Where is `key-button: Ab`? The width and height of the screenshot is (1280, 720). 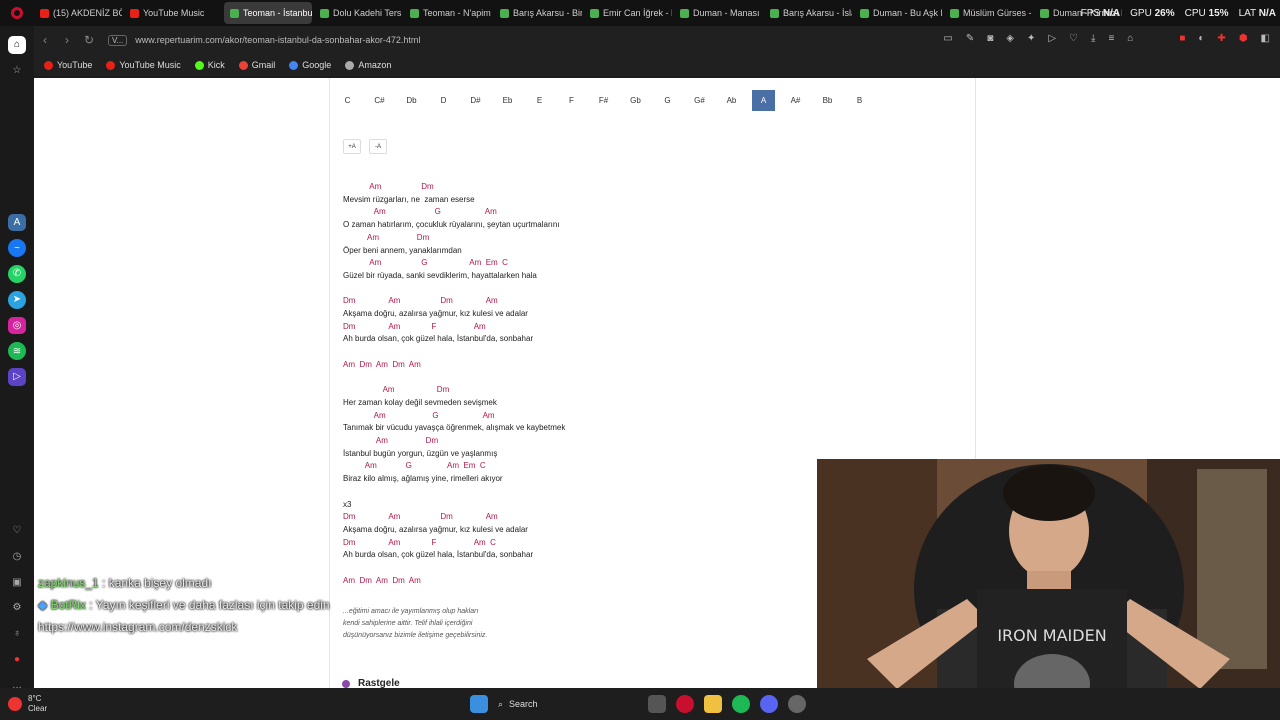 key-button: Ab is located at coordinates (731, 100).